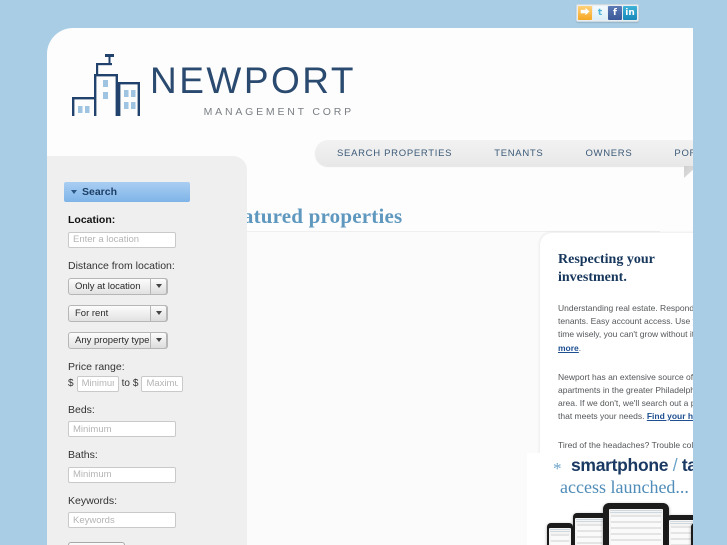  What do you see at coordinates (96, 366) in the screenshot?
I see `price-range-label: Price range:` at bounding box center [96, 366].